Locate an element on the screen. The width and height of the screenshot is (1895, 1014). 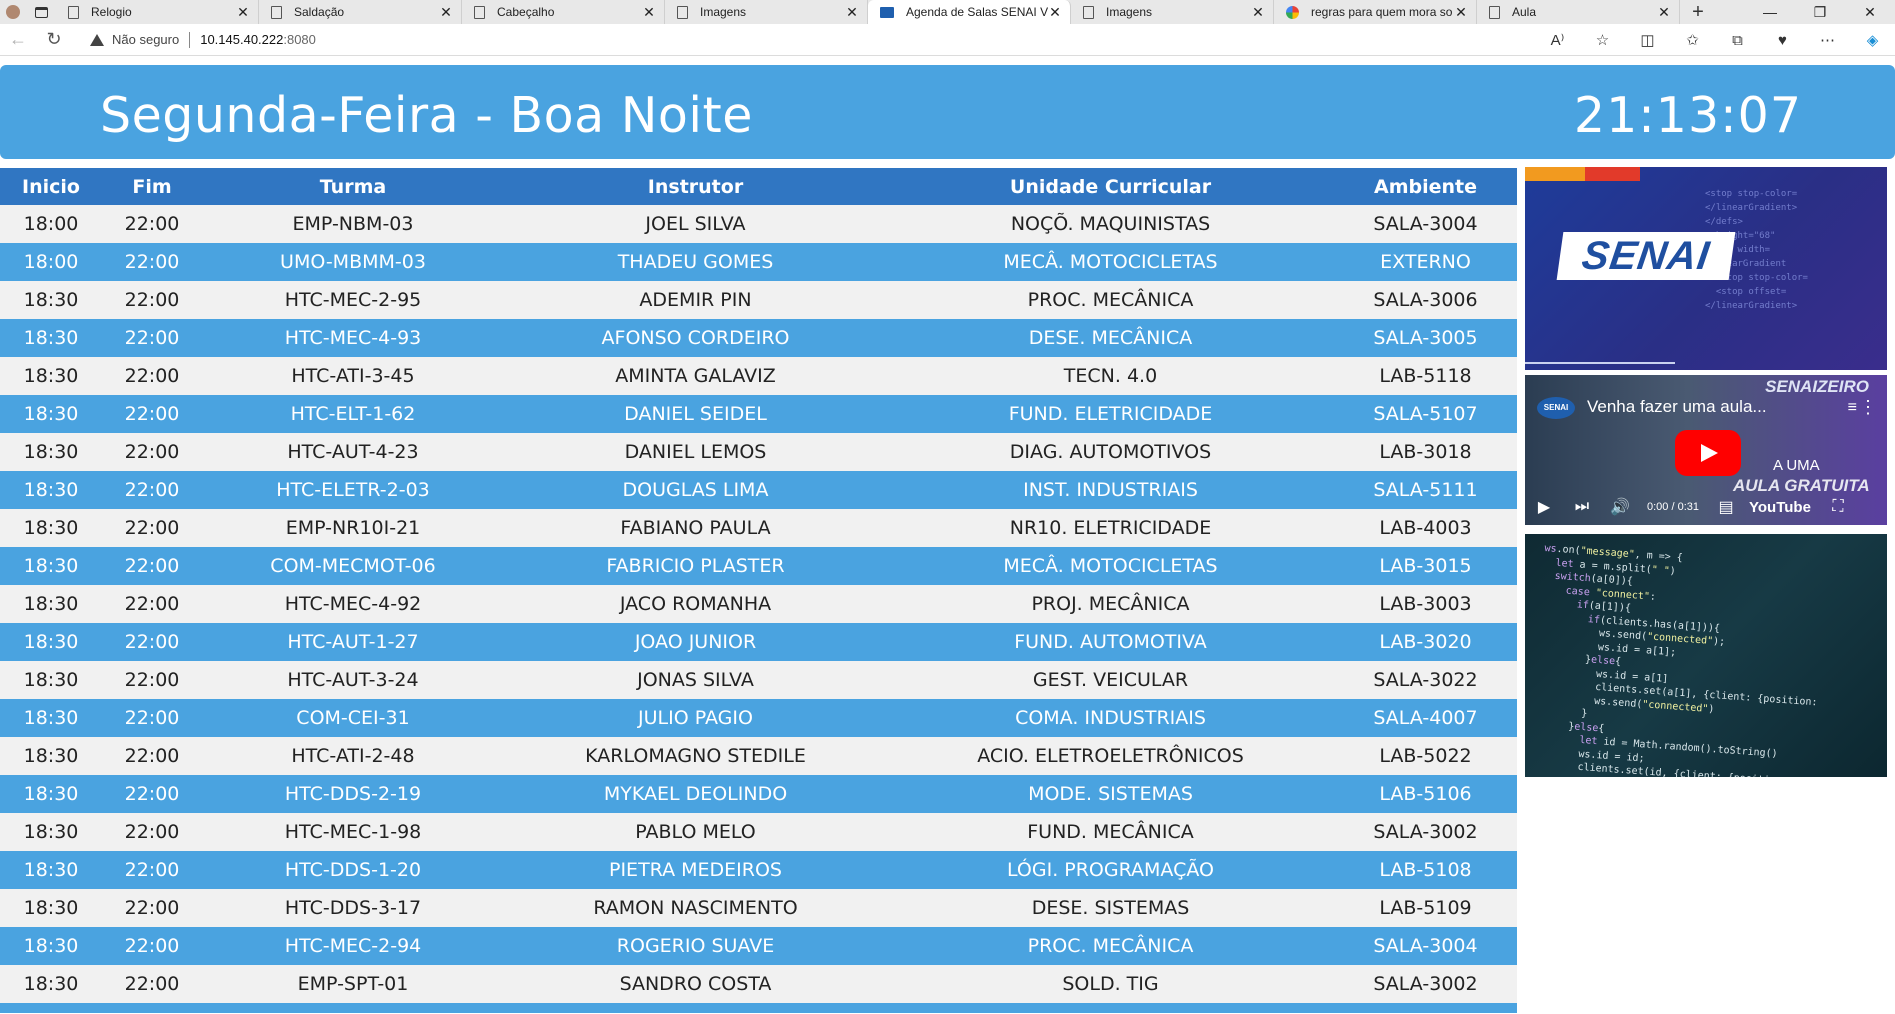
table-cell: SALA-3005 is located at coordinates (1425, 338).